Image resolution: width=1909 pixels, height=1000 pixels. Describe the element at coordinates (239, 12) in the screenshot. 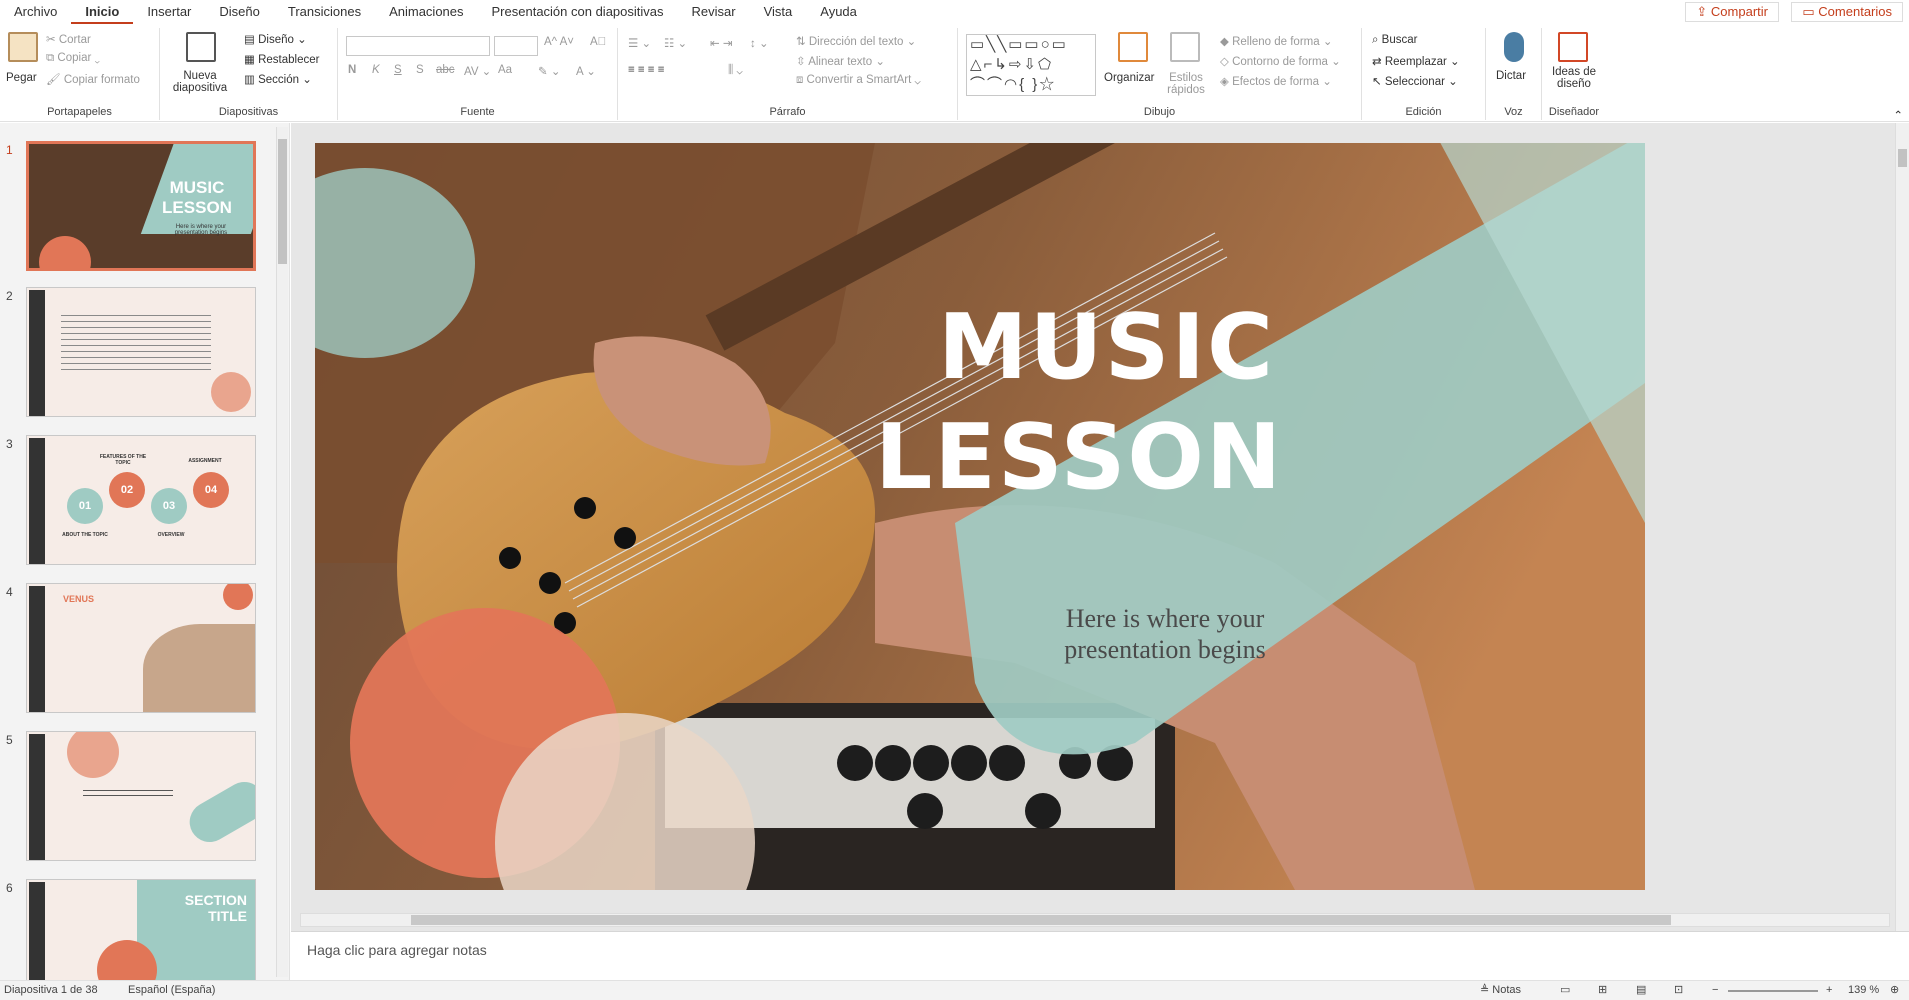

I see `tab-diseno: Diseño` at that location.